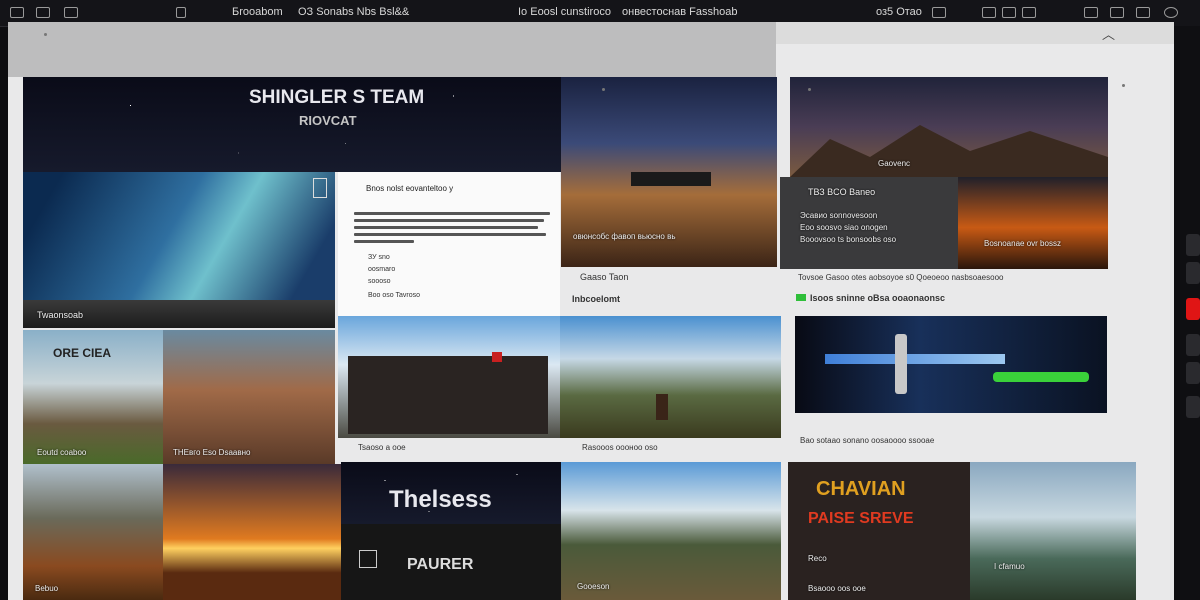 This screenshot has height=600, width=1200. I want to click on dark-panel-heading: ТВЗ BCO Baneo, so click(842, 192).